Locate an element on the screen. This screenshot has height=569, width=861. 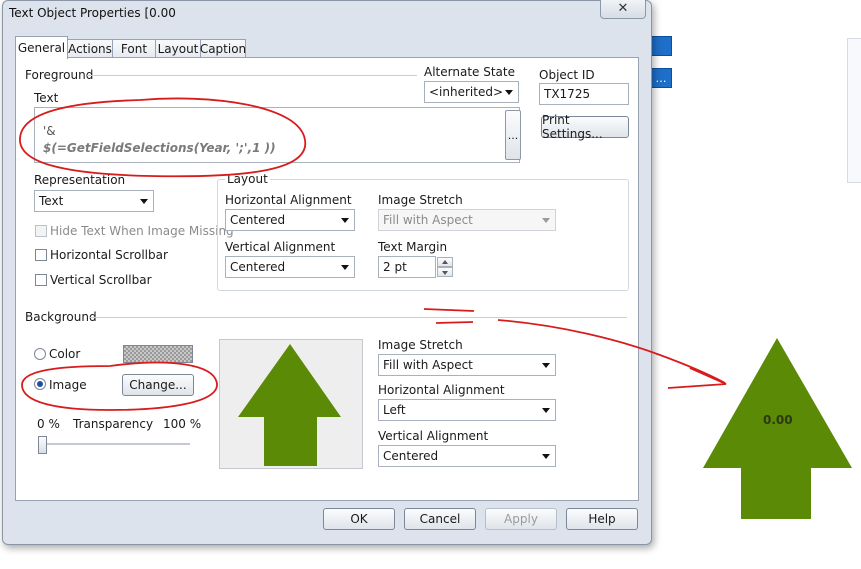
layout-v-align-value: Centered is located at coordinates (258, 267).